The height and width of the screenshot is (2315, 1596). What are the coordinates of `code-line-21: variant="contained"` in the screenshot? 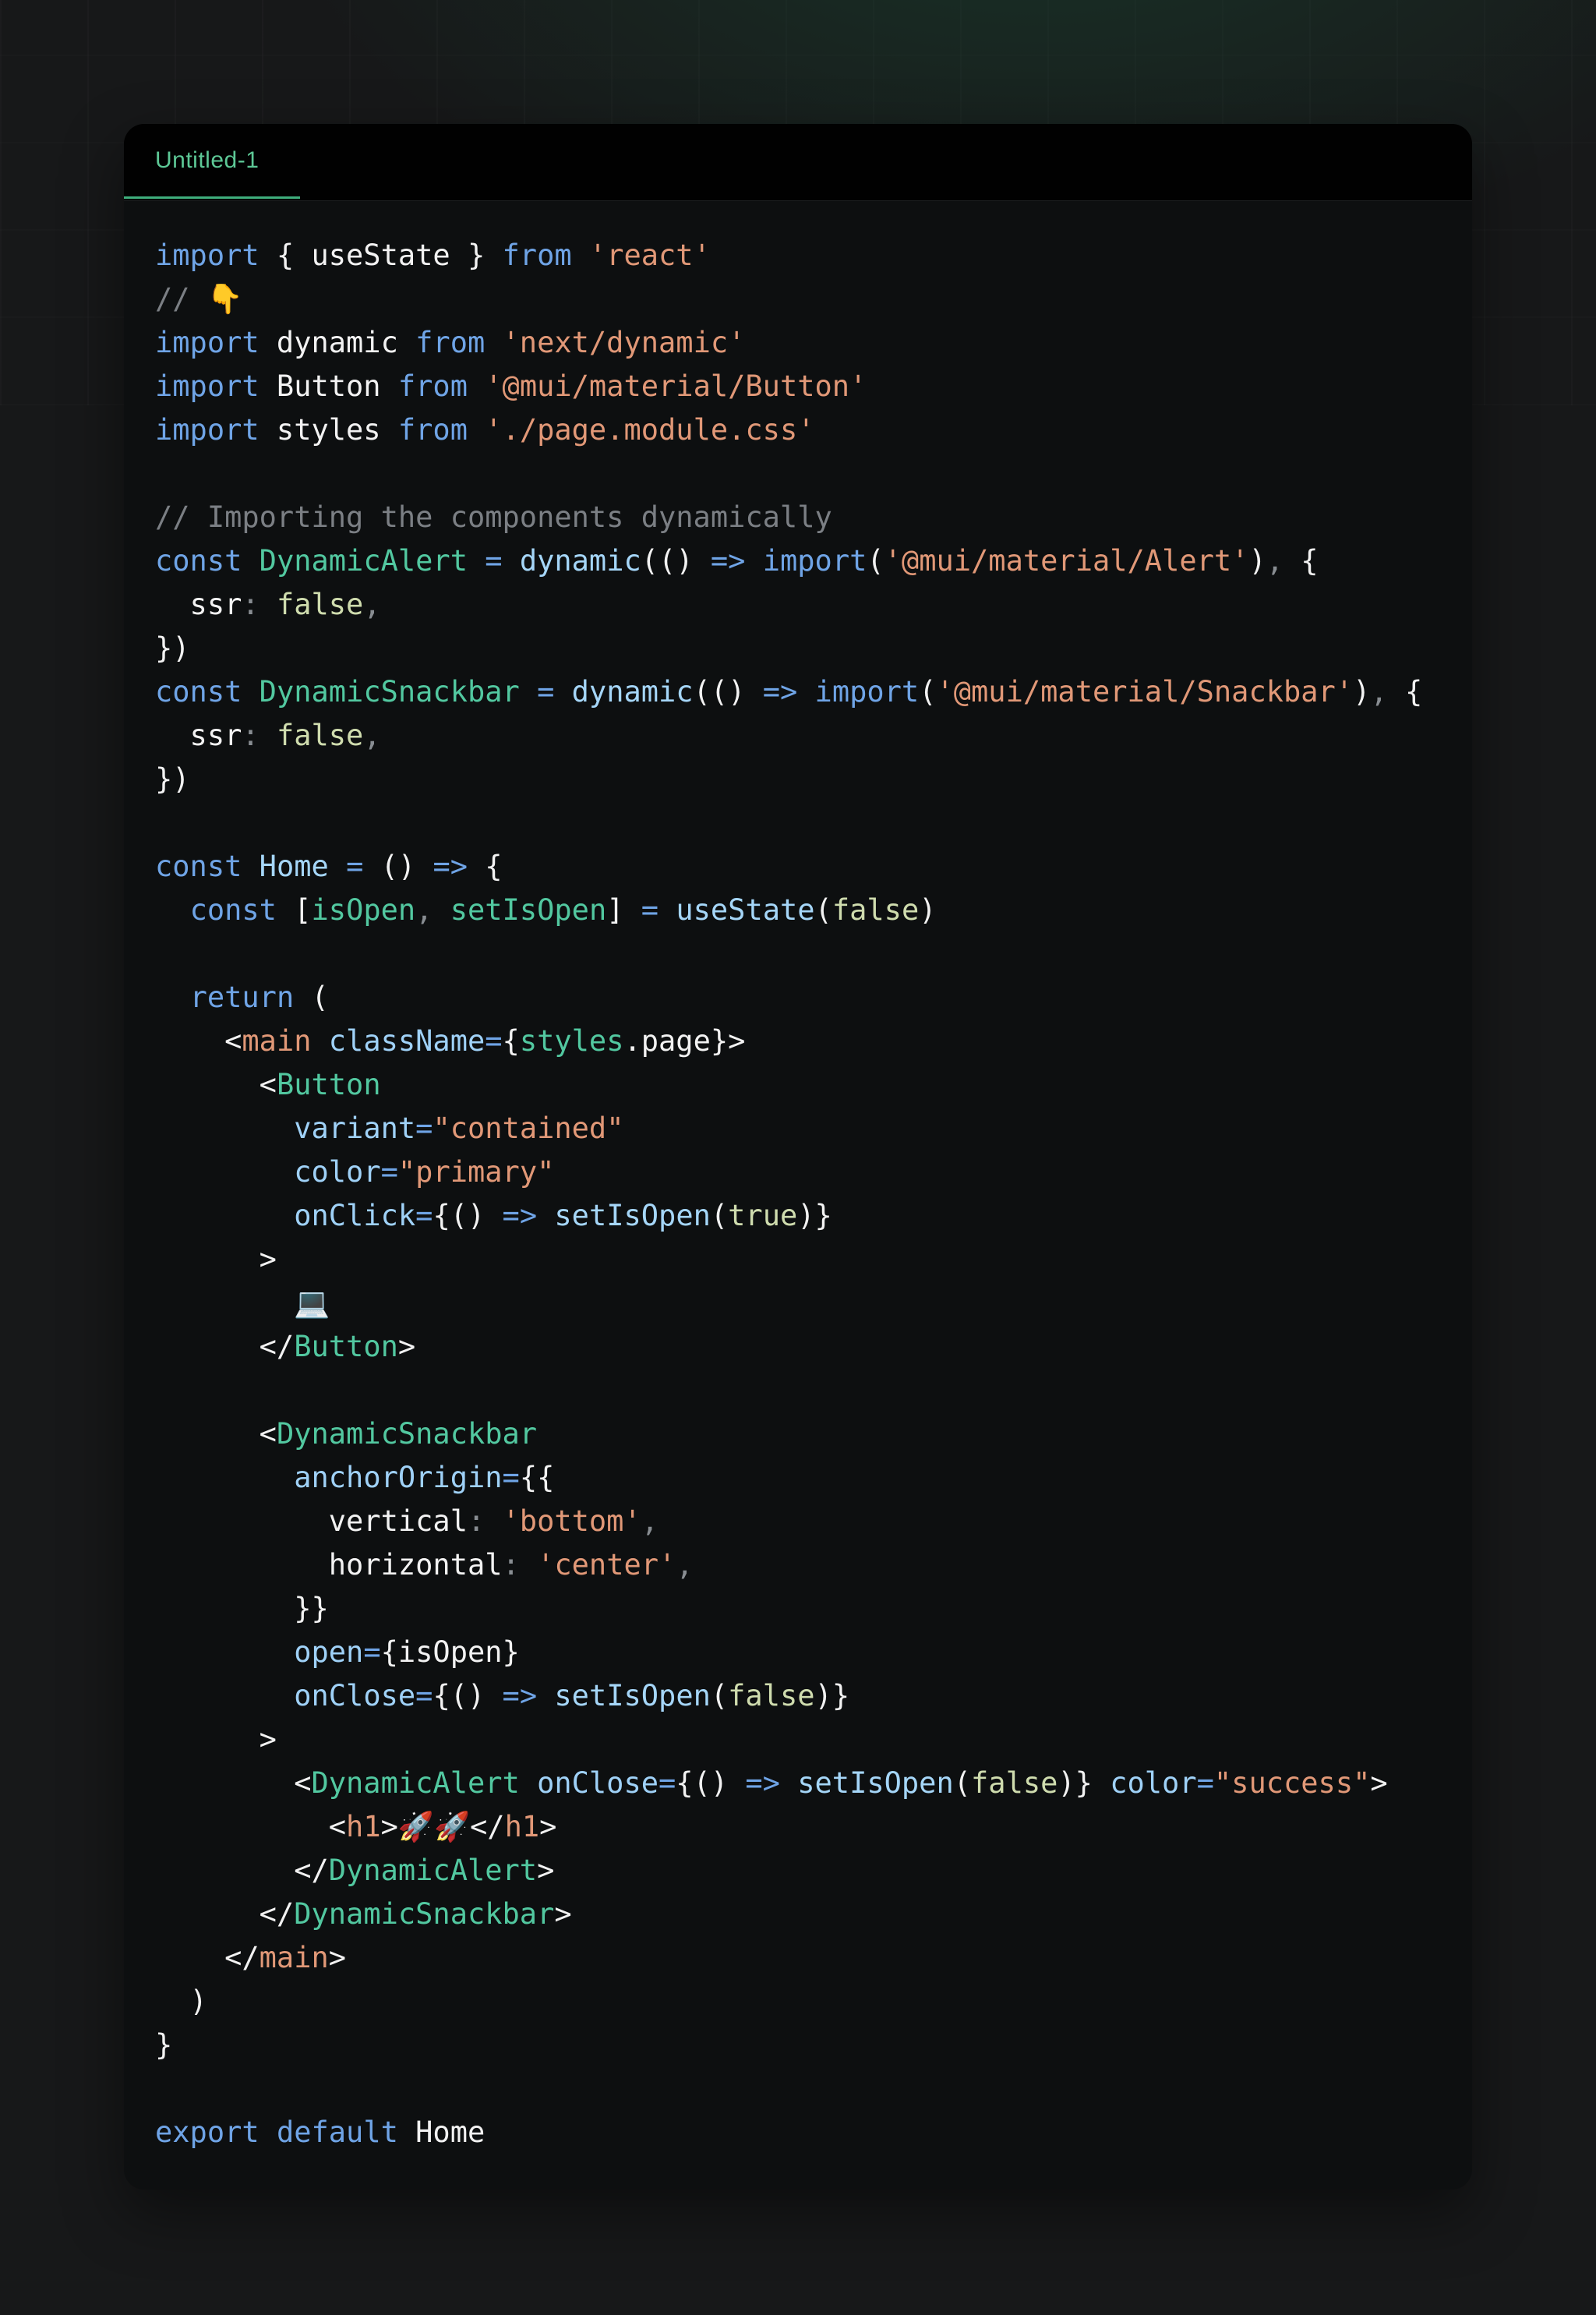 It's located at (813, 1128).